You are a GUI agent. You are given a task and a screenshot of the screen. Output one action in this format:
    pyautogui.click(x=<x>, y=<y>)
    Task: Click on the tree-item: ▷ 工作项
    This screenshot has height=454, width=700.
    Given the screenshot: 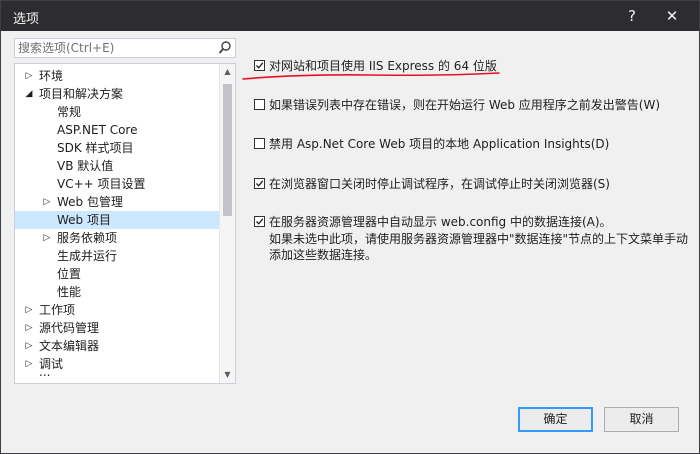 What is the action you would take?
    pyautogui.click(x=117, y=310)
    